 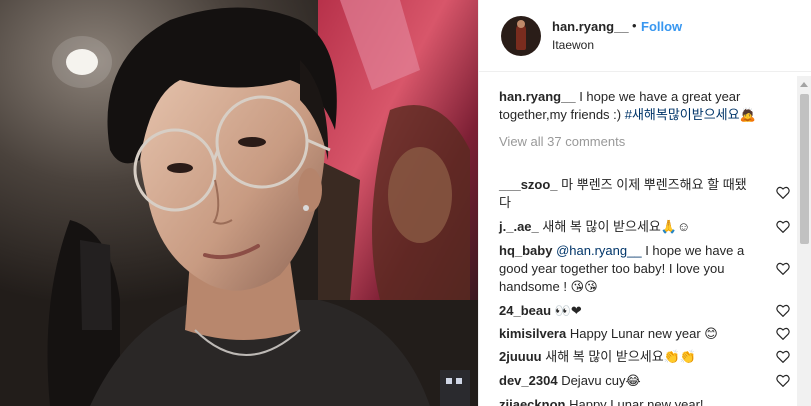 What do you see at coordinates (521, 24) in the screenshot?
I see `avatar-head` at bounding box center [521, 24].